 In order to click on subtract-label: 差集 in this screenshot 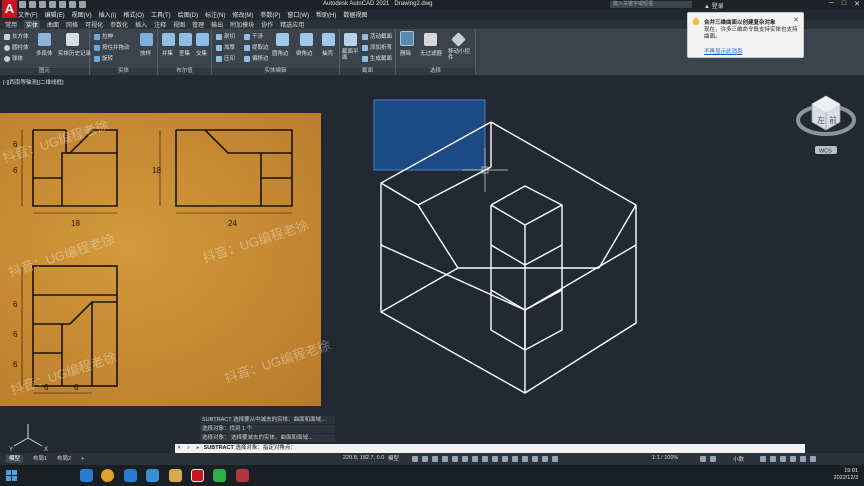, I will do `click(184, 53)`.